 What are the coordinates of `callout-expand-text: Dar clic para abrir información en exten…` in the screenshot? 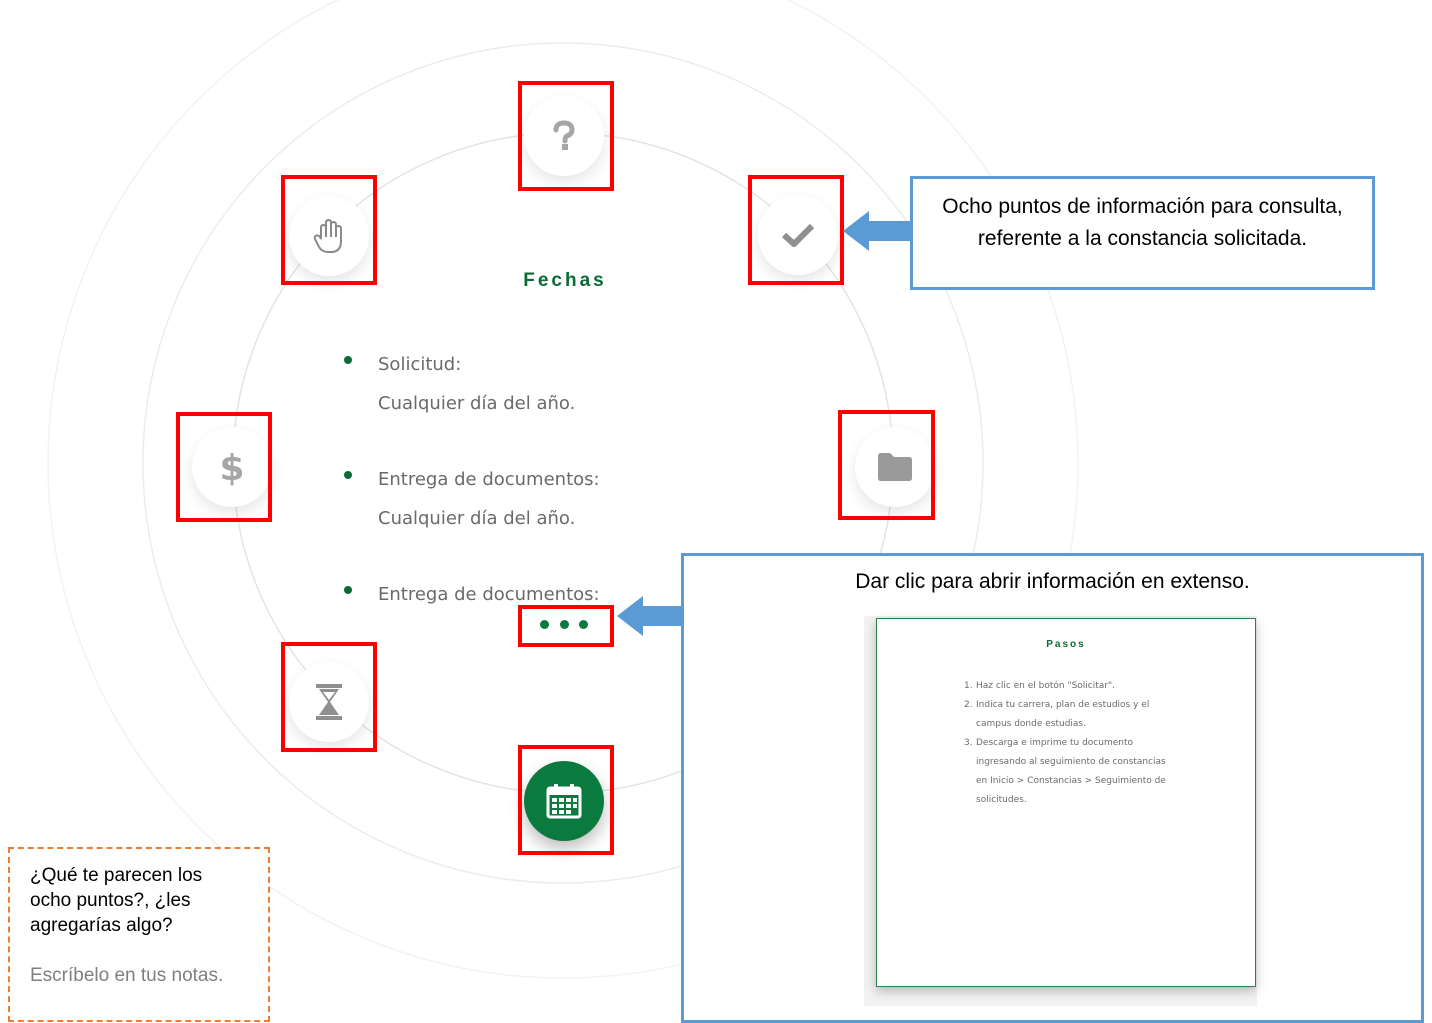 It's located at (1052, 581).